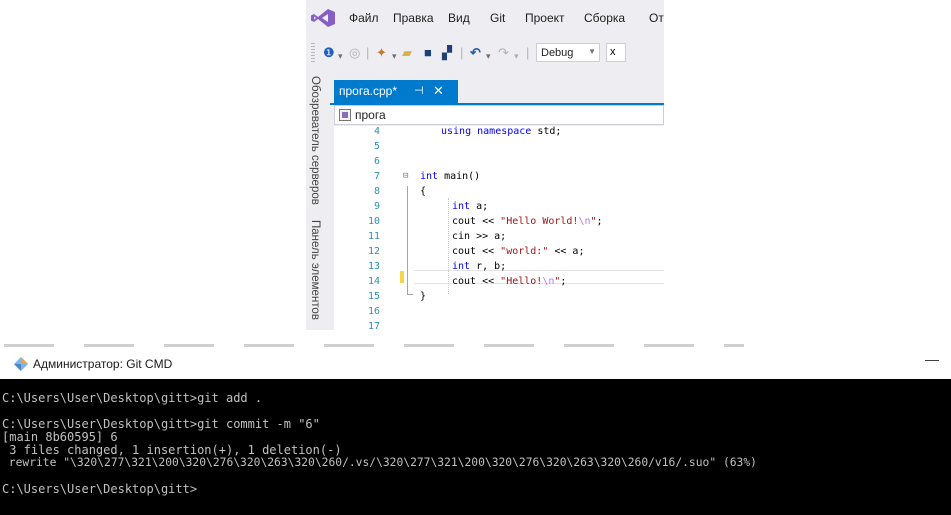 This screenshot has width=951, height=515. I want to click on menu-bar: Файл Правка Вид Git Проект Сборка От, so click(485, 18).